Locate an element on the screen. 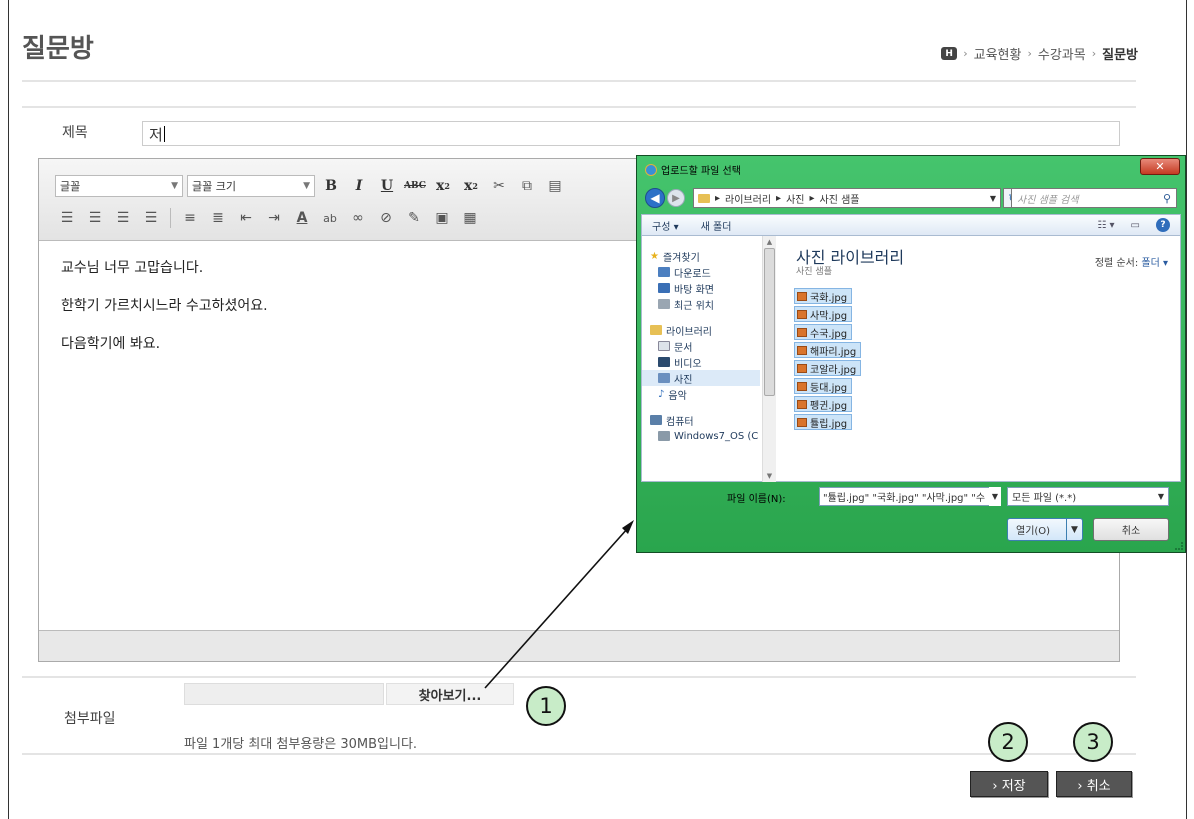  nav-item-drive-c: Windows7_OS (C is located at coordinates (701, 436).